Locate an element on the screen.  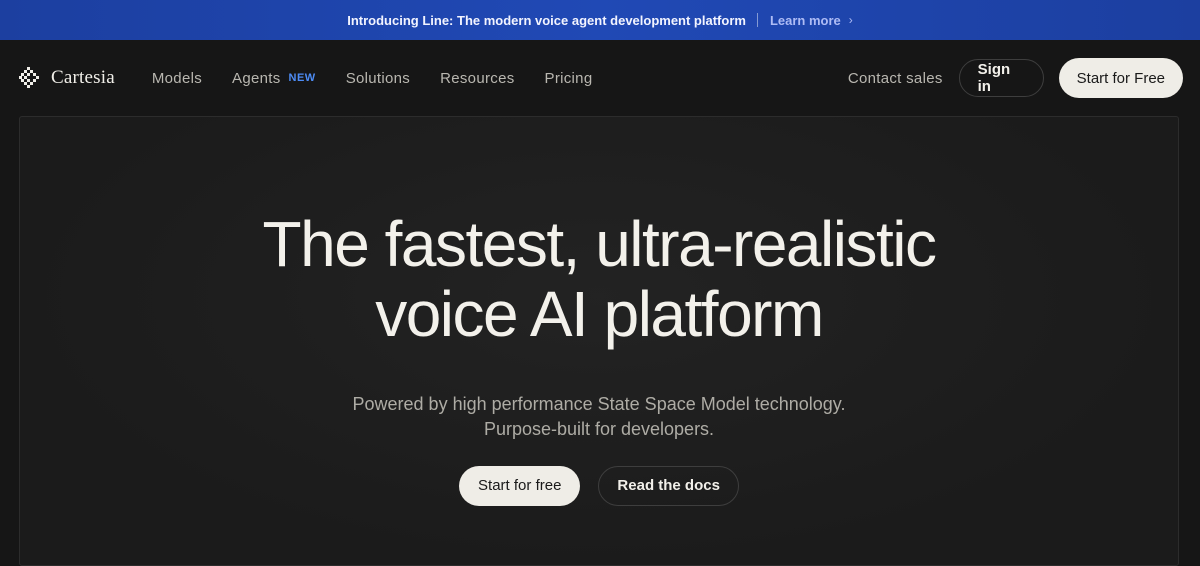
contact-sales-link: Contact sales is located at coordinates (895, 78).